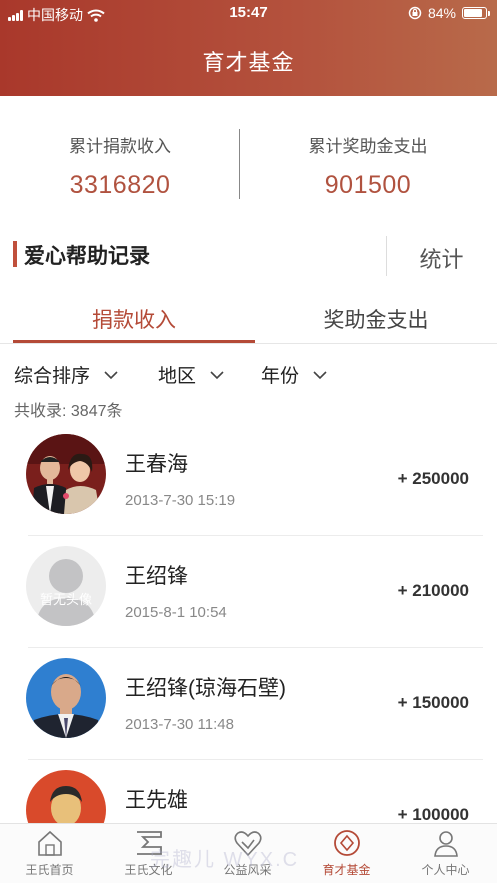  What do you see at coordinates (445, 870) in the screenshot?
I see `tab-label: 个人中心` at bounding box center [445, 870].